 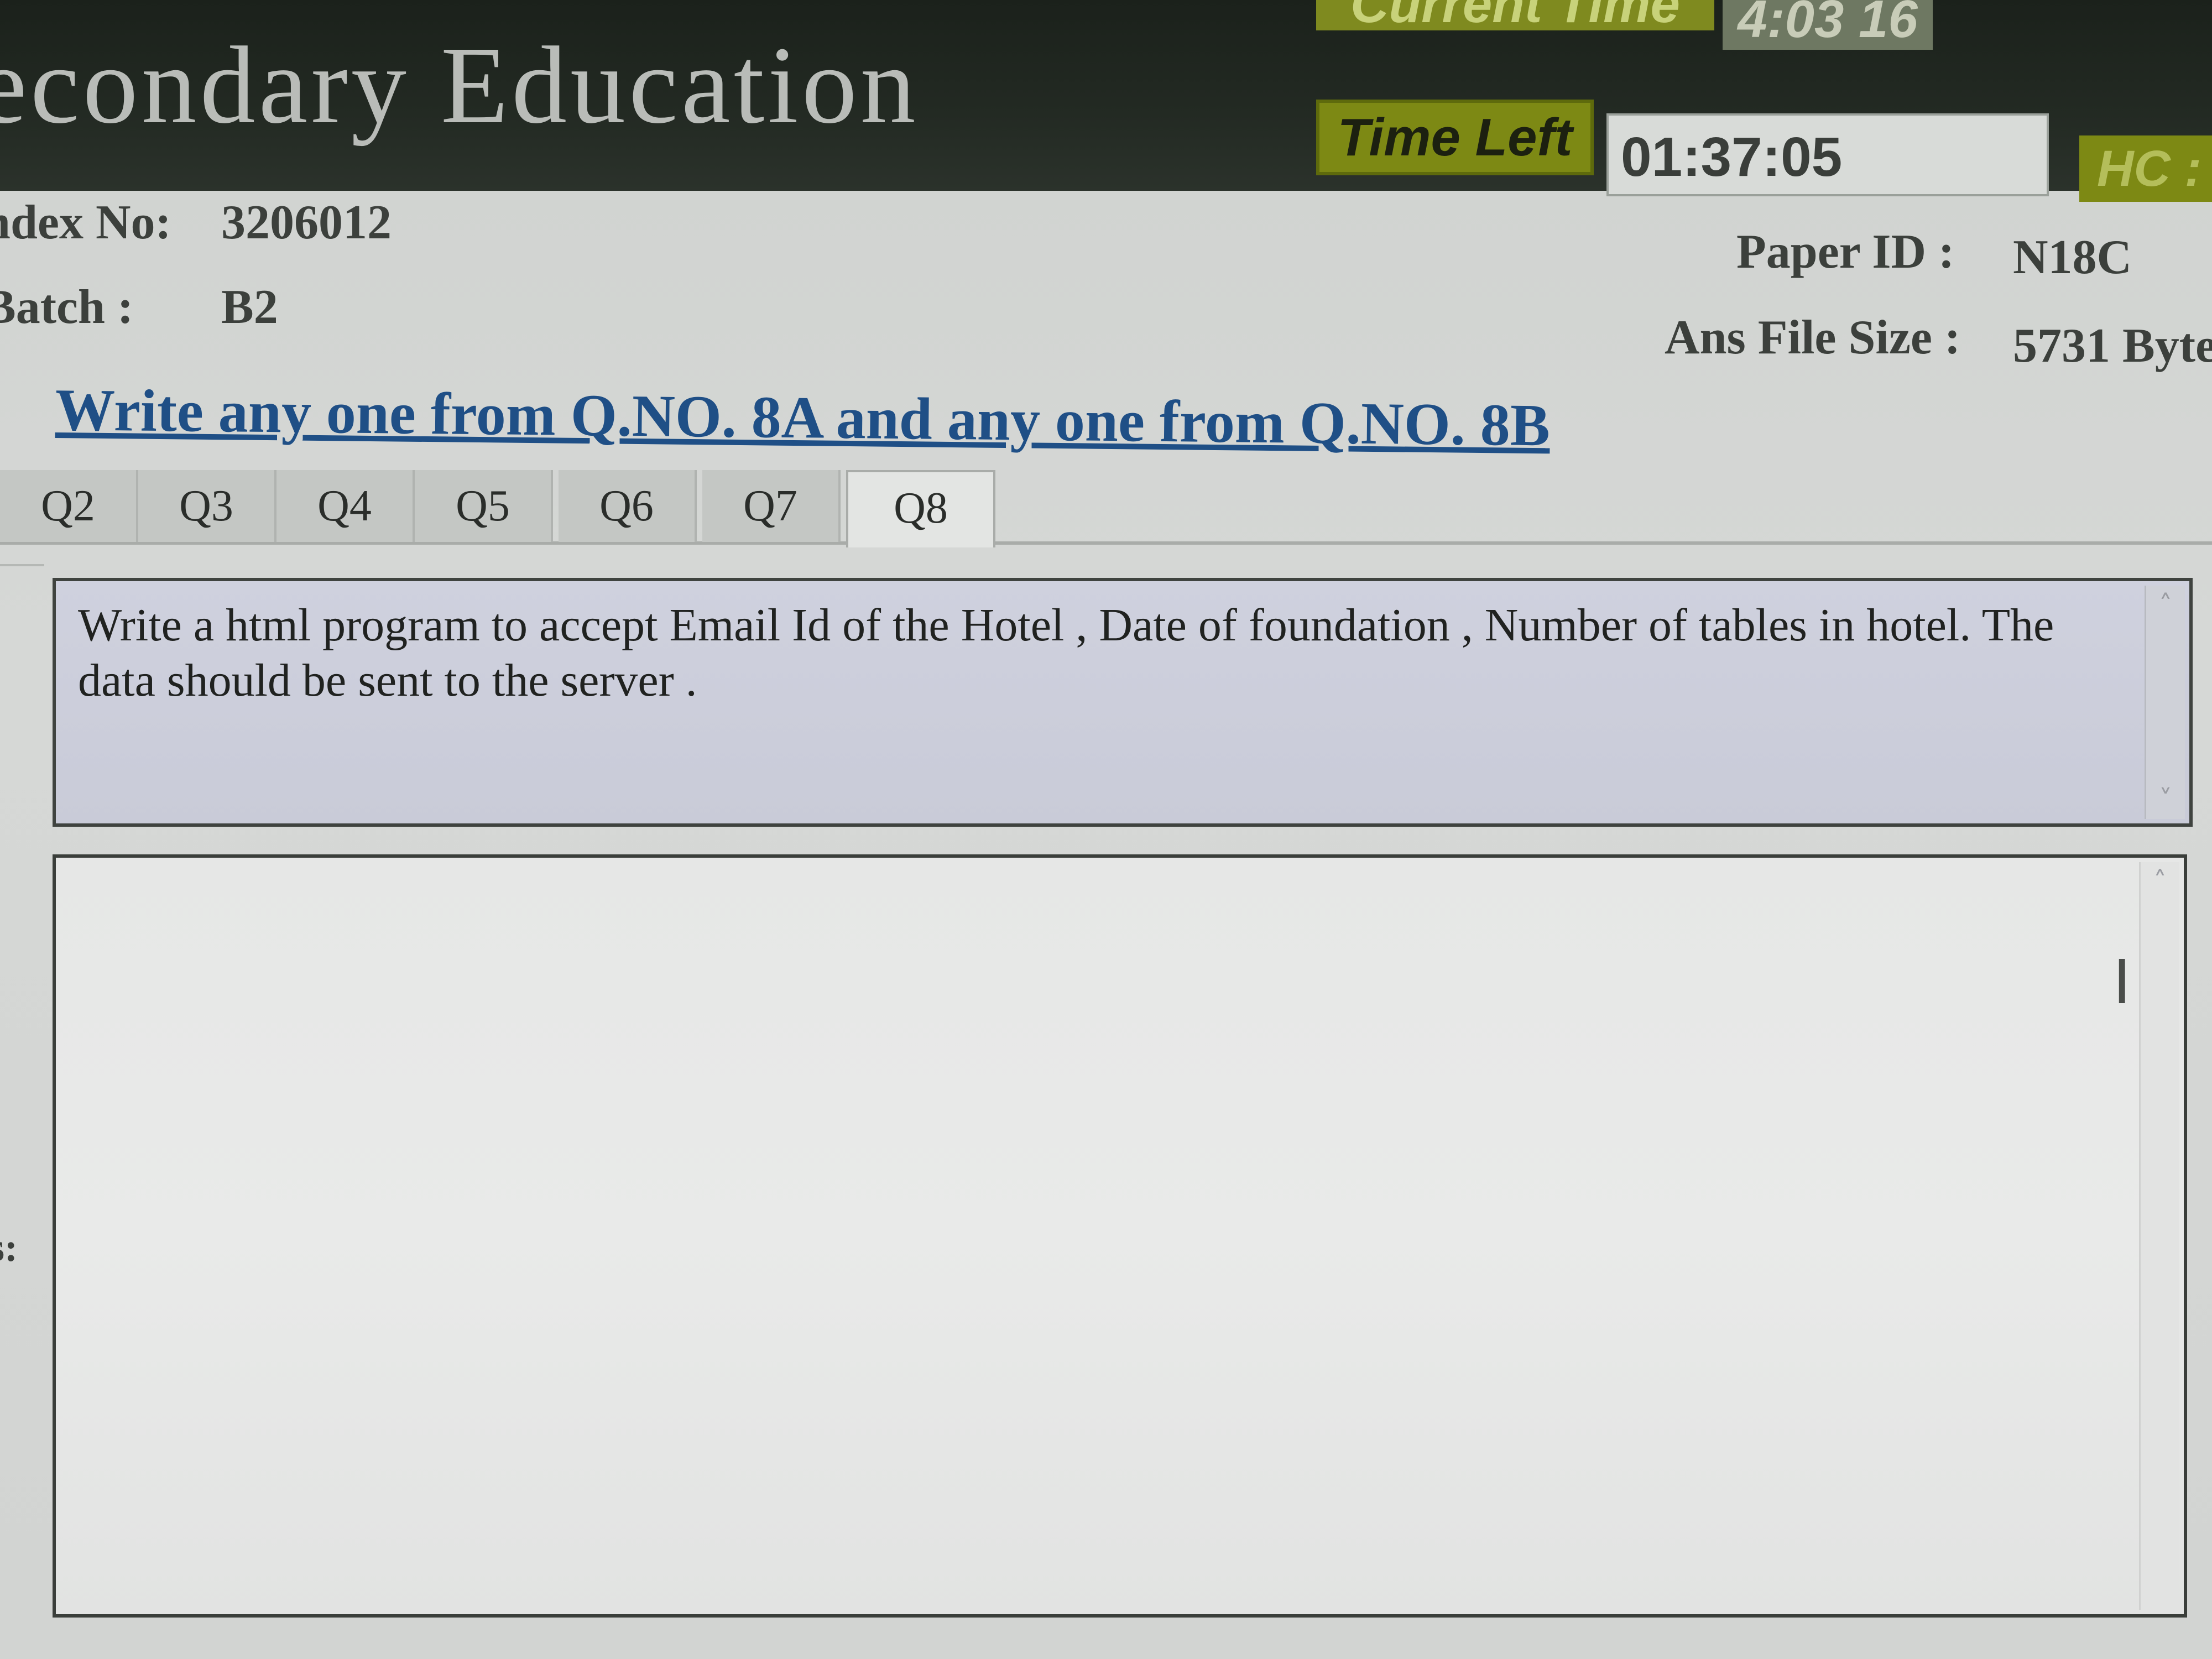 What do you see at coordinates (2072, 258) in the screenshot?
I see `paper-id-value: N18C` at bounding box center [2072, 258].